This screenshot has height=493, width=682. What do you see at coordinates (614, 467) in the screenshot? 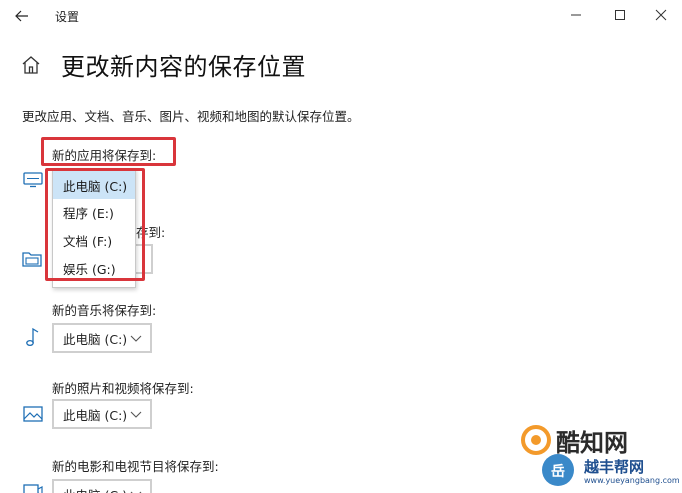
I see `watermark-sub-text: 越丰帮网` at bounding box center [614, 467].